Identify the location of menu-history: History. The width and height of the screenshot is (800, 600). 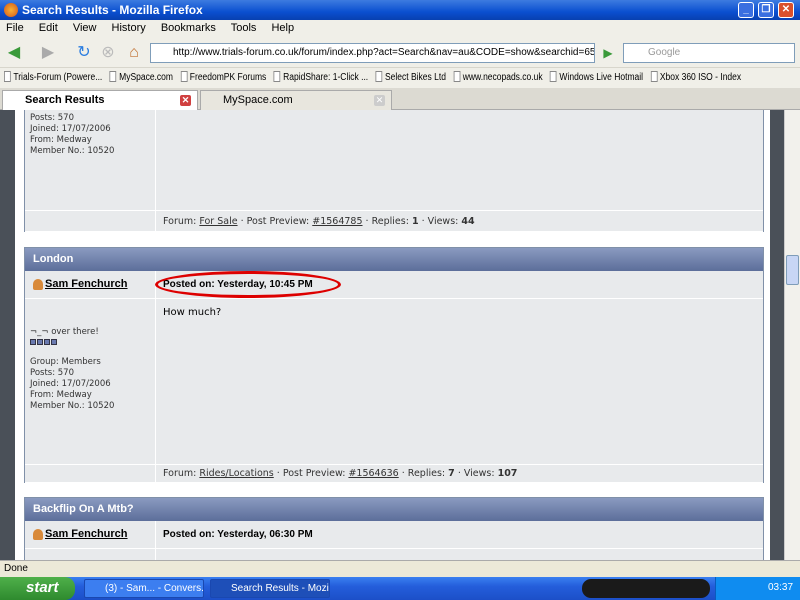
(129, 28).